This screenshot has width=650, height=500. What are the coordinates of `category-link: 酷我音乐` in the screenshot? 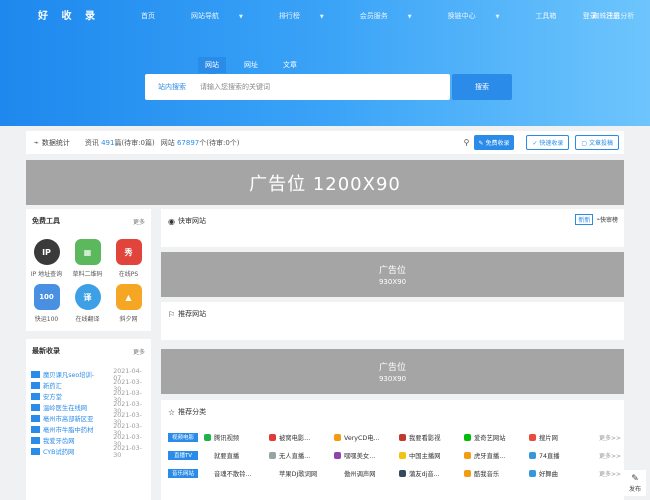 It's located at (496, 473).